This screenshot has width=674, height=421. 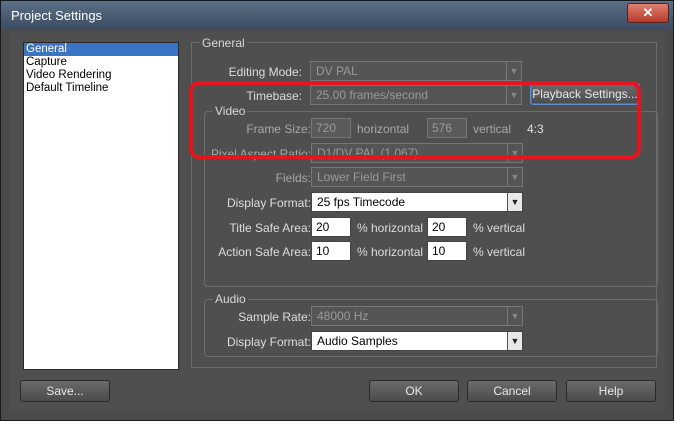 I want to click on window-title: Project Settings, so click(x=57, y=15).